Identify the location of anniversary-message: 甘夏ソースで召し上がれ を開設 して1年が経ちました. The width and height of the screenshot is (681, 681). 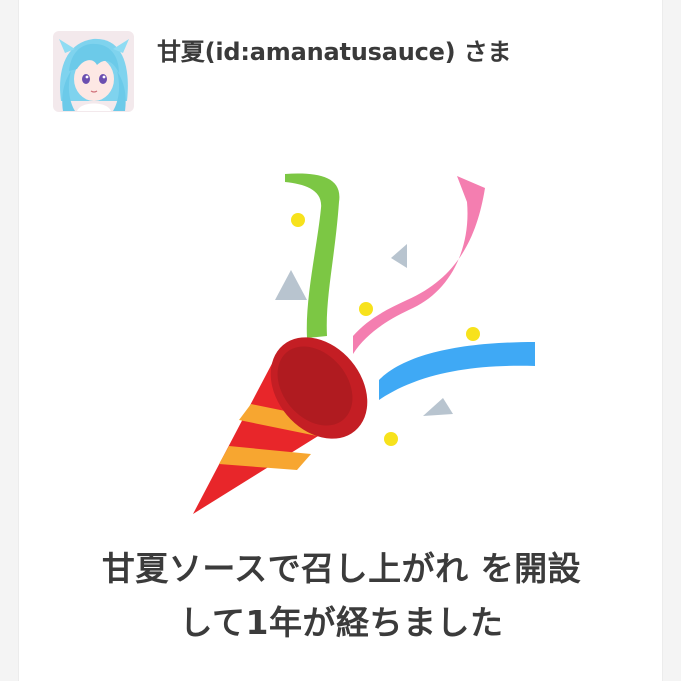
(340, 596).